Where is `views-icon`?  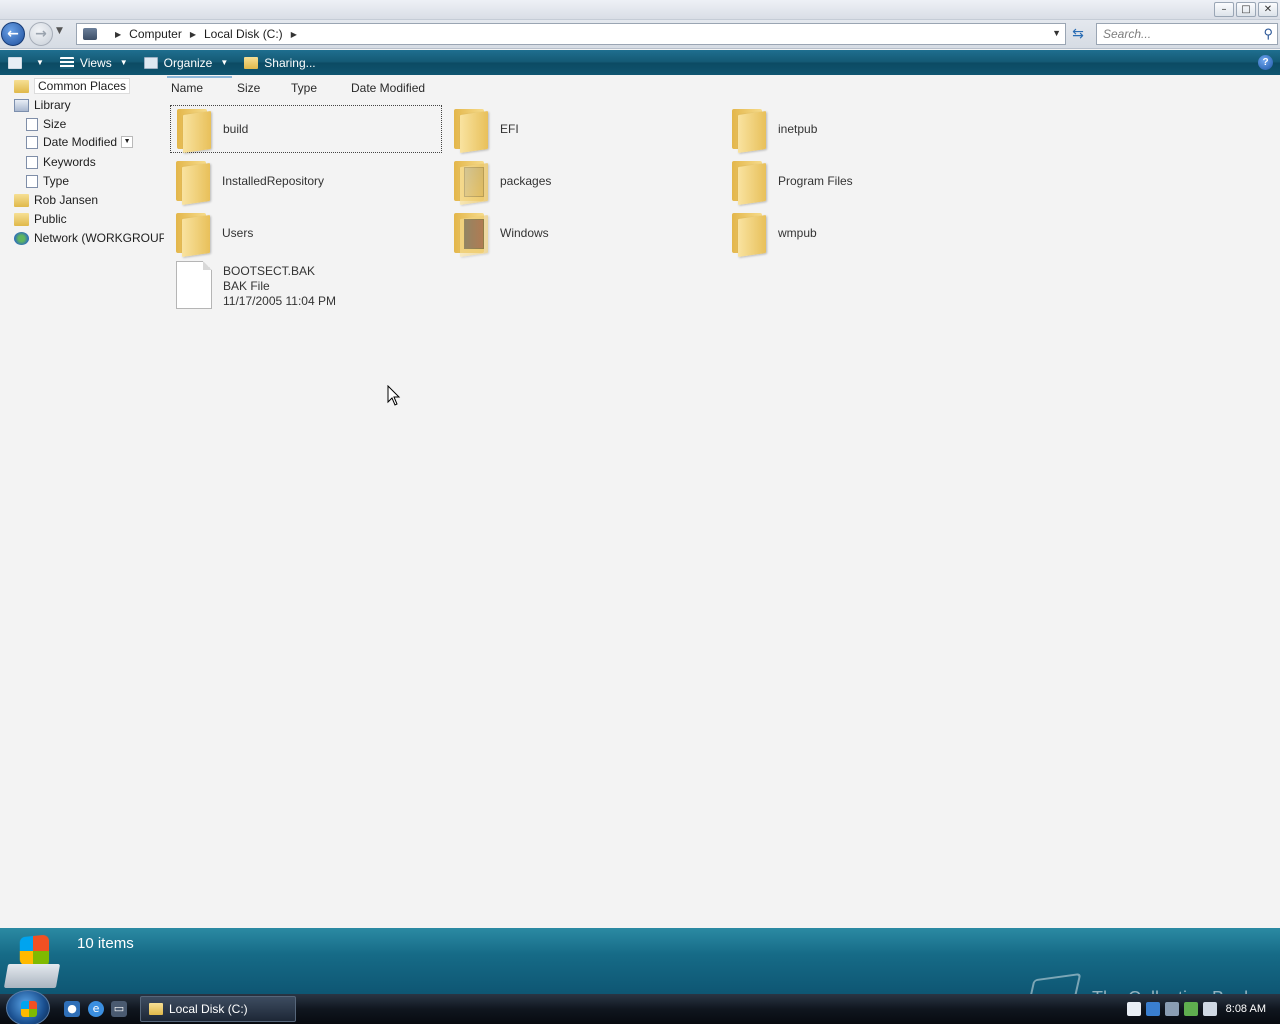
views-icon is located at coordinates (66, 62).